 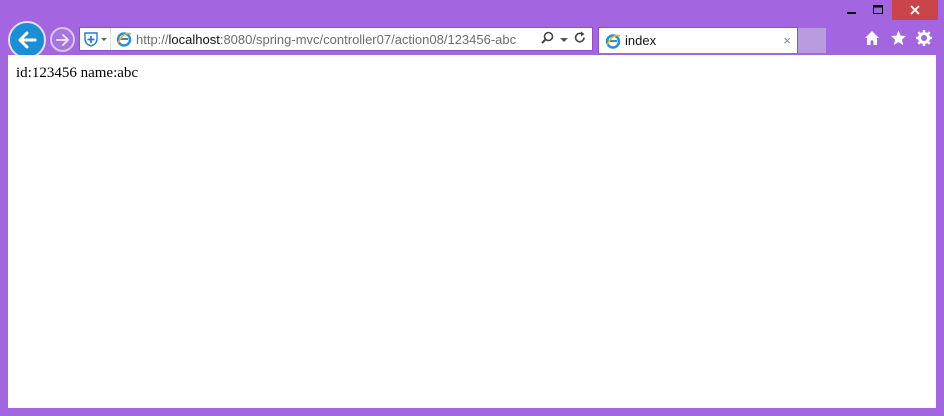 I want to click on search-icon, so click(x=547, y=37).